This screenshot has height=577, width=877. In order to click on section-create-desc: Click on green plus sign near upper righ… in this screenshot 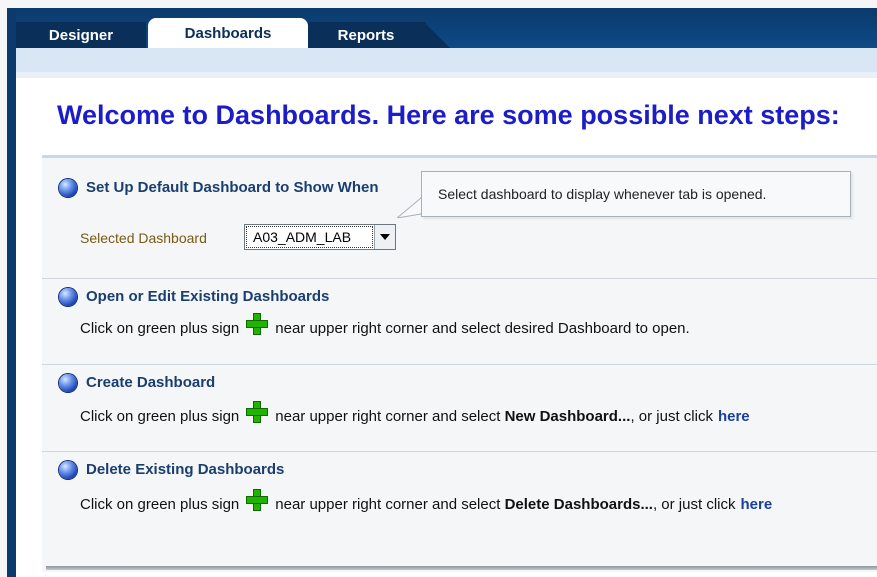, I will do `click(415, 414)`.